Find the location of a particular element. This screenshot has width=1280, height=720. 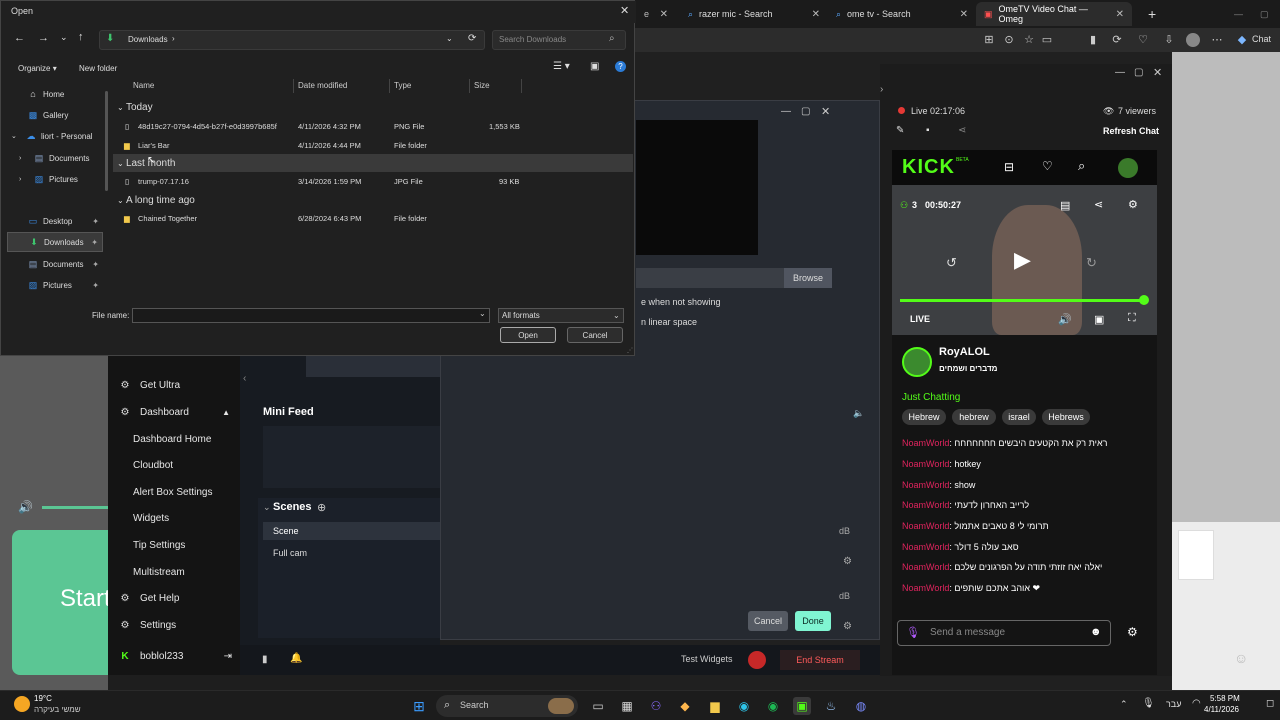

edge-icon: ◉ is located at coordinates (744, 706).